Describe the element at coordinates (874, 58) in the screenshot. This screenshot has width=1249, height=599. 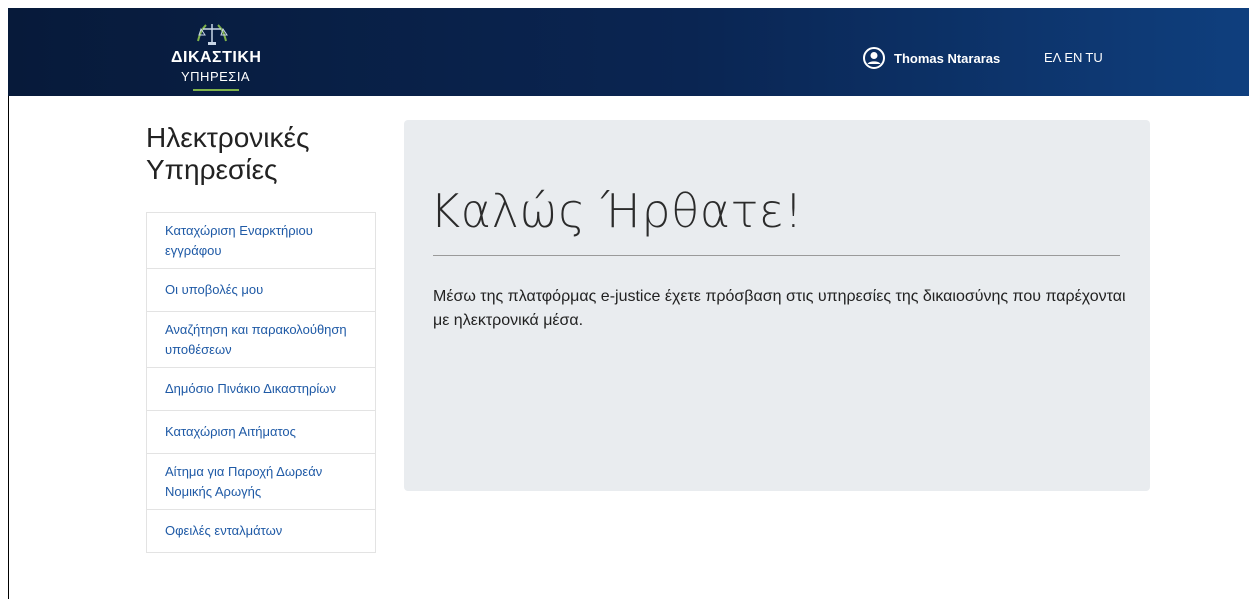
I see `user-avatar-icon` at that location.